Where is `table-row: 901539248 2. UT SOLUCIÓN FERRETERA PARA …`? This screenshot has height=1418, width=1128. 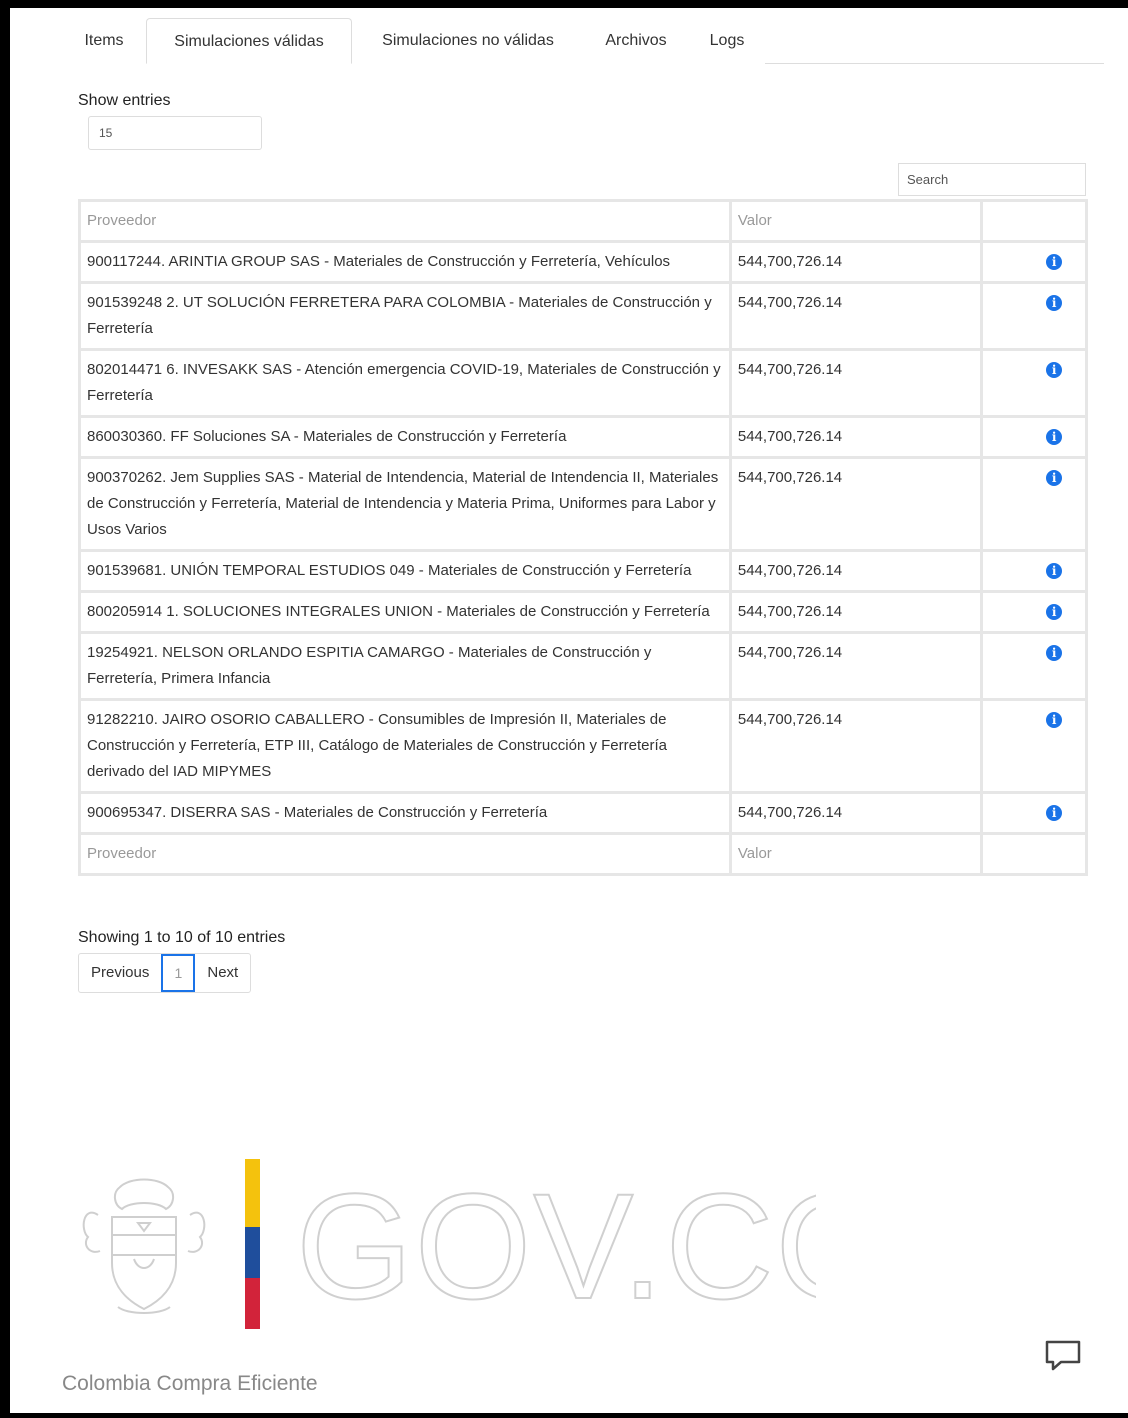 table-row: 901539248 2. UT SOLUCIÓN FERRETERA PARA … is located at coordinates (583, 316).